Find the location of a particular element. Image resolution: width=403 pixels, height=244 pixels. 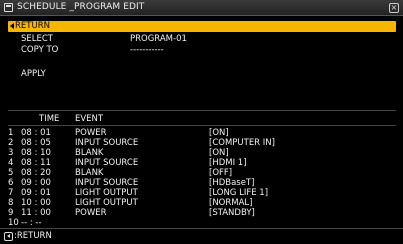

schedule-row: 10 -- : -- is located at coordinates (201, 223).